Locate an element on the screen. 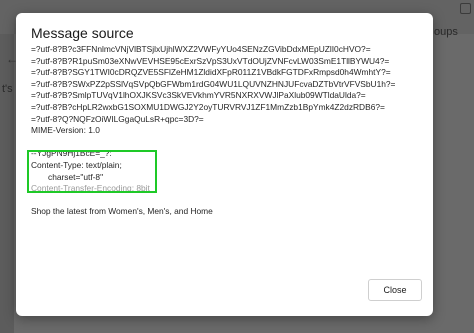 The width and height of the screenshot is (474, 333). background-groups-label: oups is located at coordinates (446, 32).